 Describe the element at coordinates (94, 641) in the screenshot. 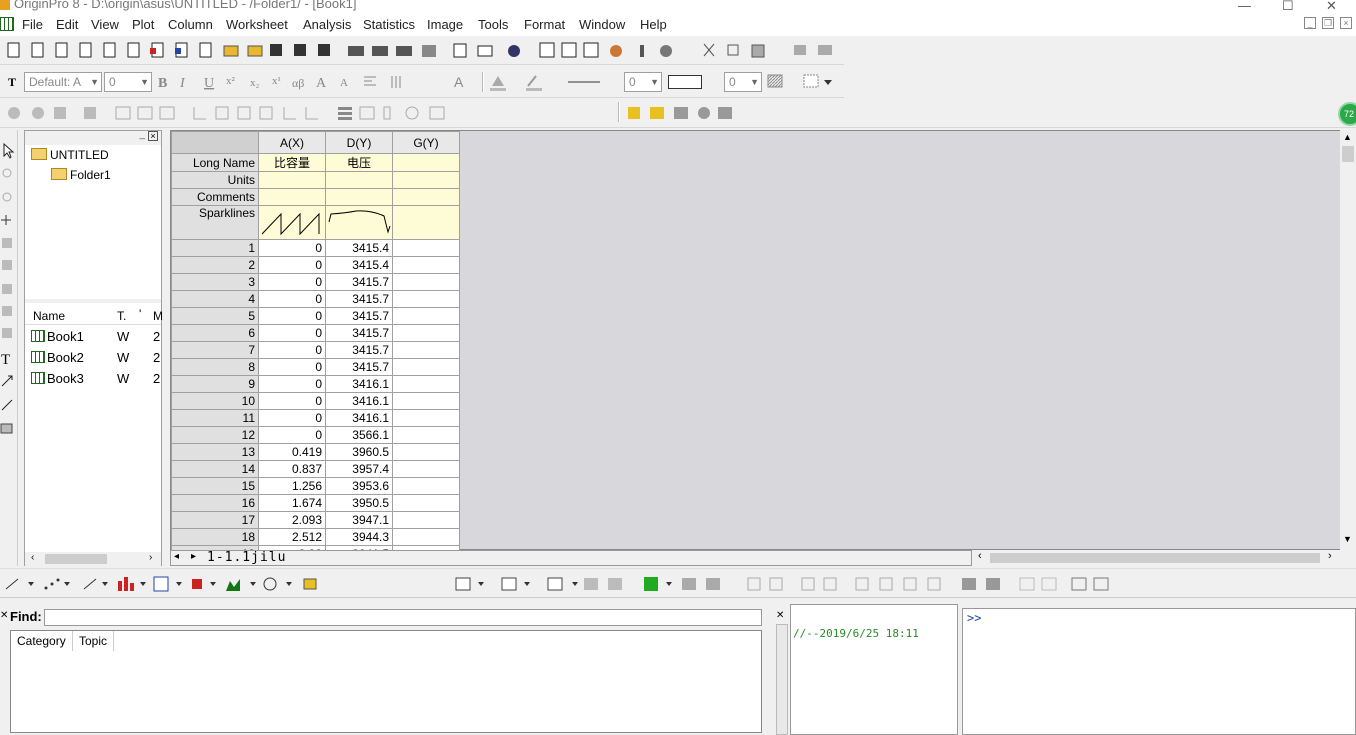

I see `tab-topic: Topic` at that location.